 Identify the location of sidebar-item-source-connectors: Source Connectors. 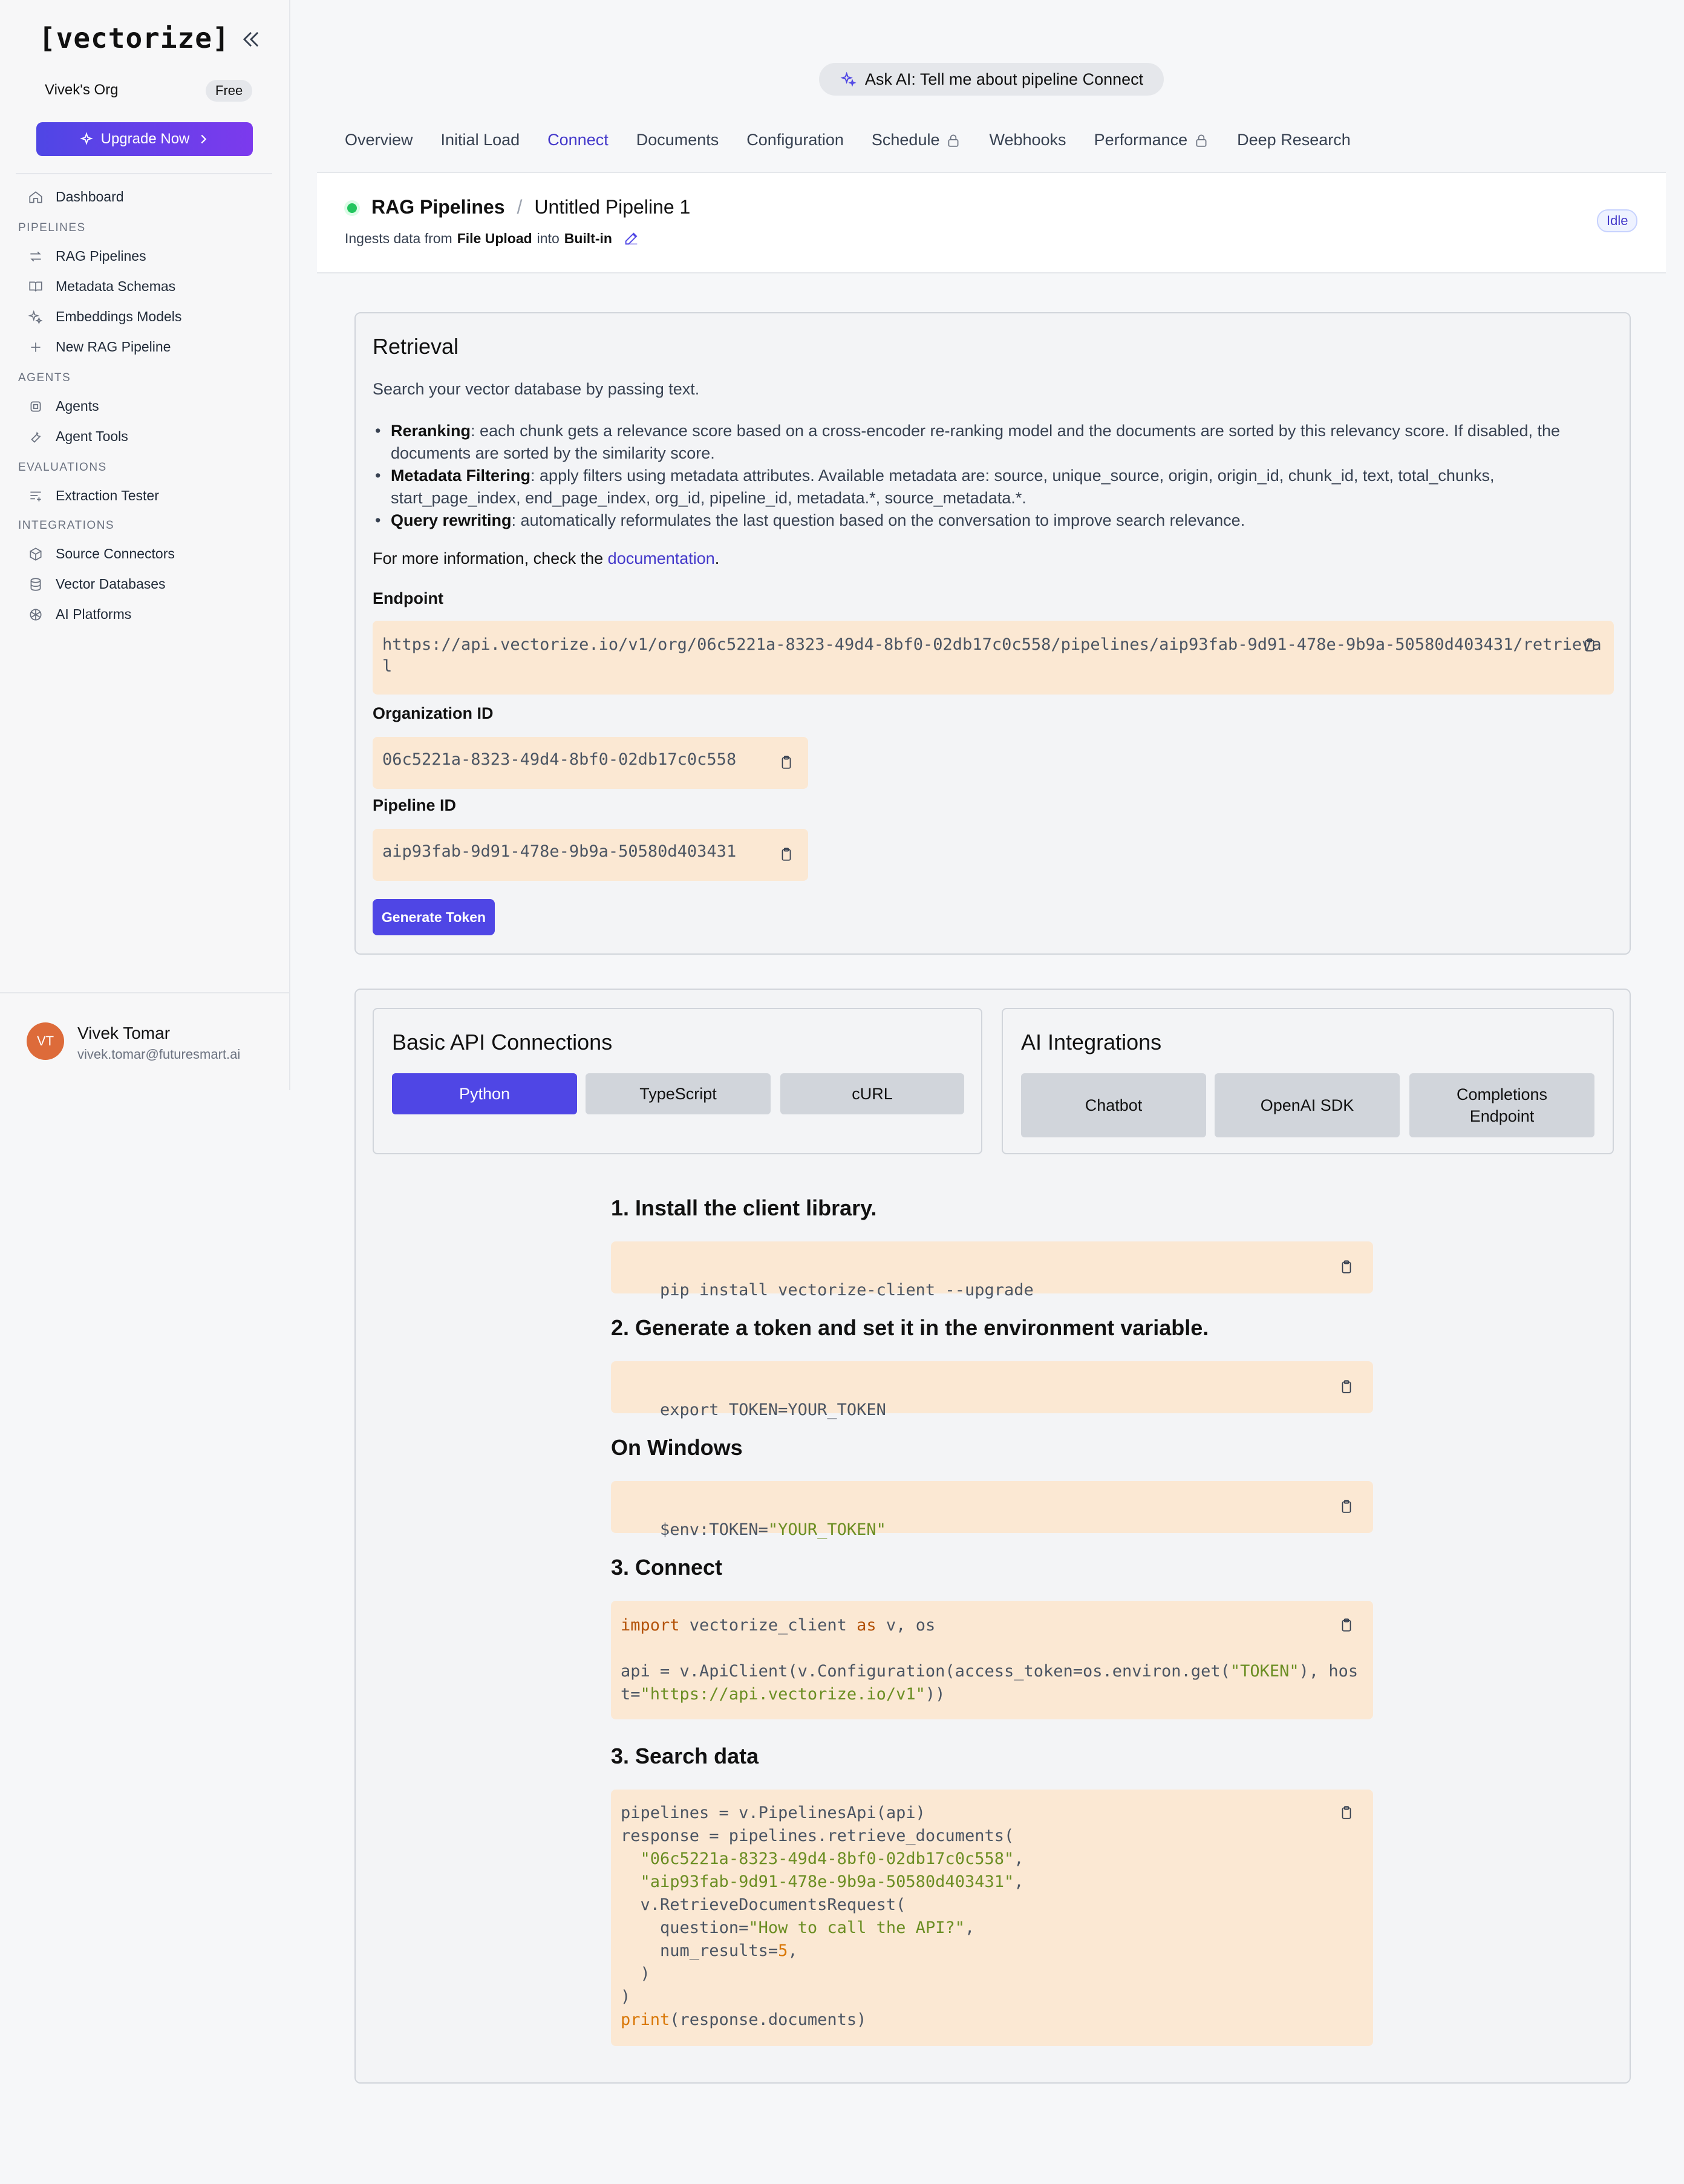
(102, 554).